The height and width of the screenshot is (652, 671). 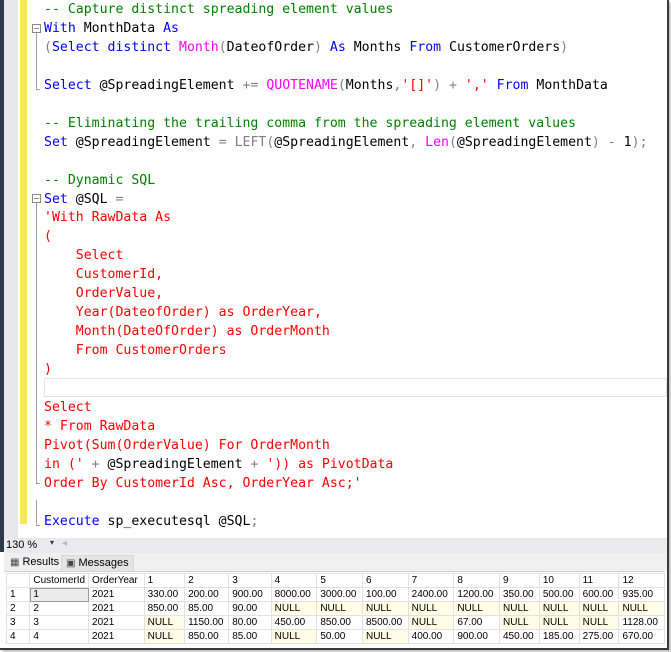 What do you see at coordinates (18, 608) in the screenshot?
I see `row-number: 2` at bounding box center [18, 608].